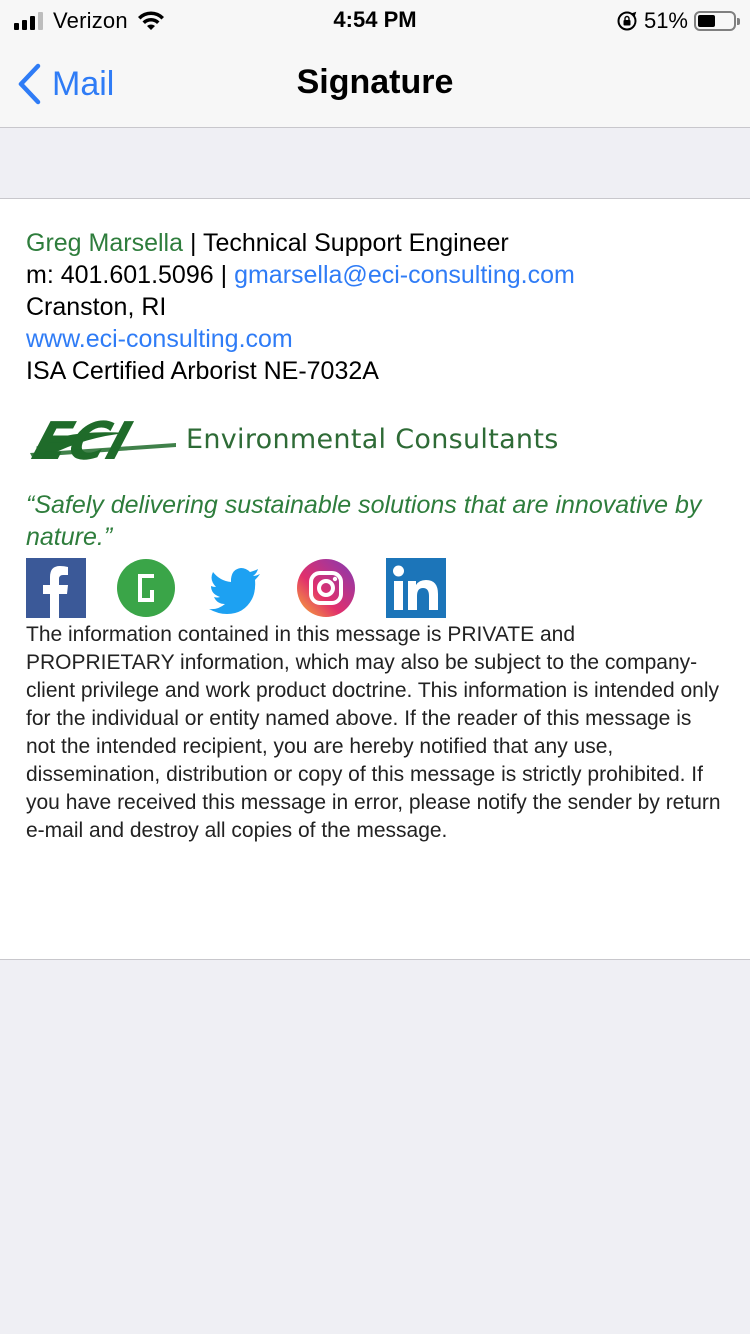  What do you see at coordinates (372, 439) in the screenshot?
I see `eci-logo-text: Environmental Consultants` at bounding box center [372, 439].